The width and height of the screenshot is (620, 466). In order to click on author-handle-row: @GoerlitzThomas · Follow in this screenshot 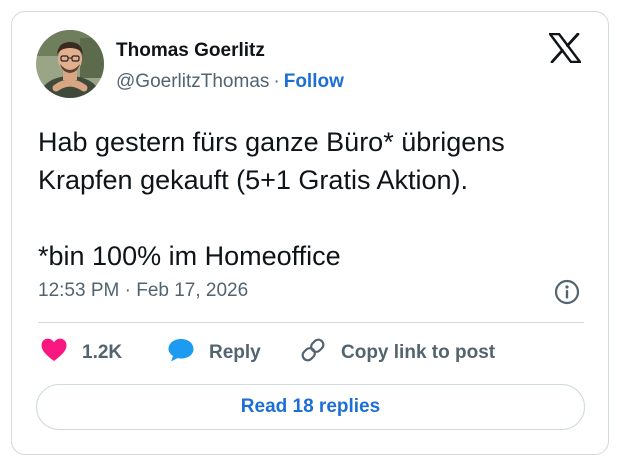, I will do `click(230, 82)`.